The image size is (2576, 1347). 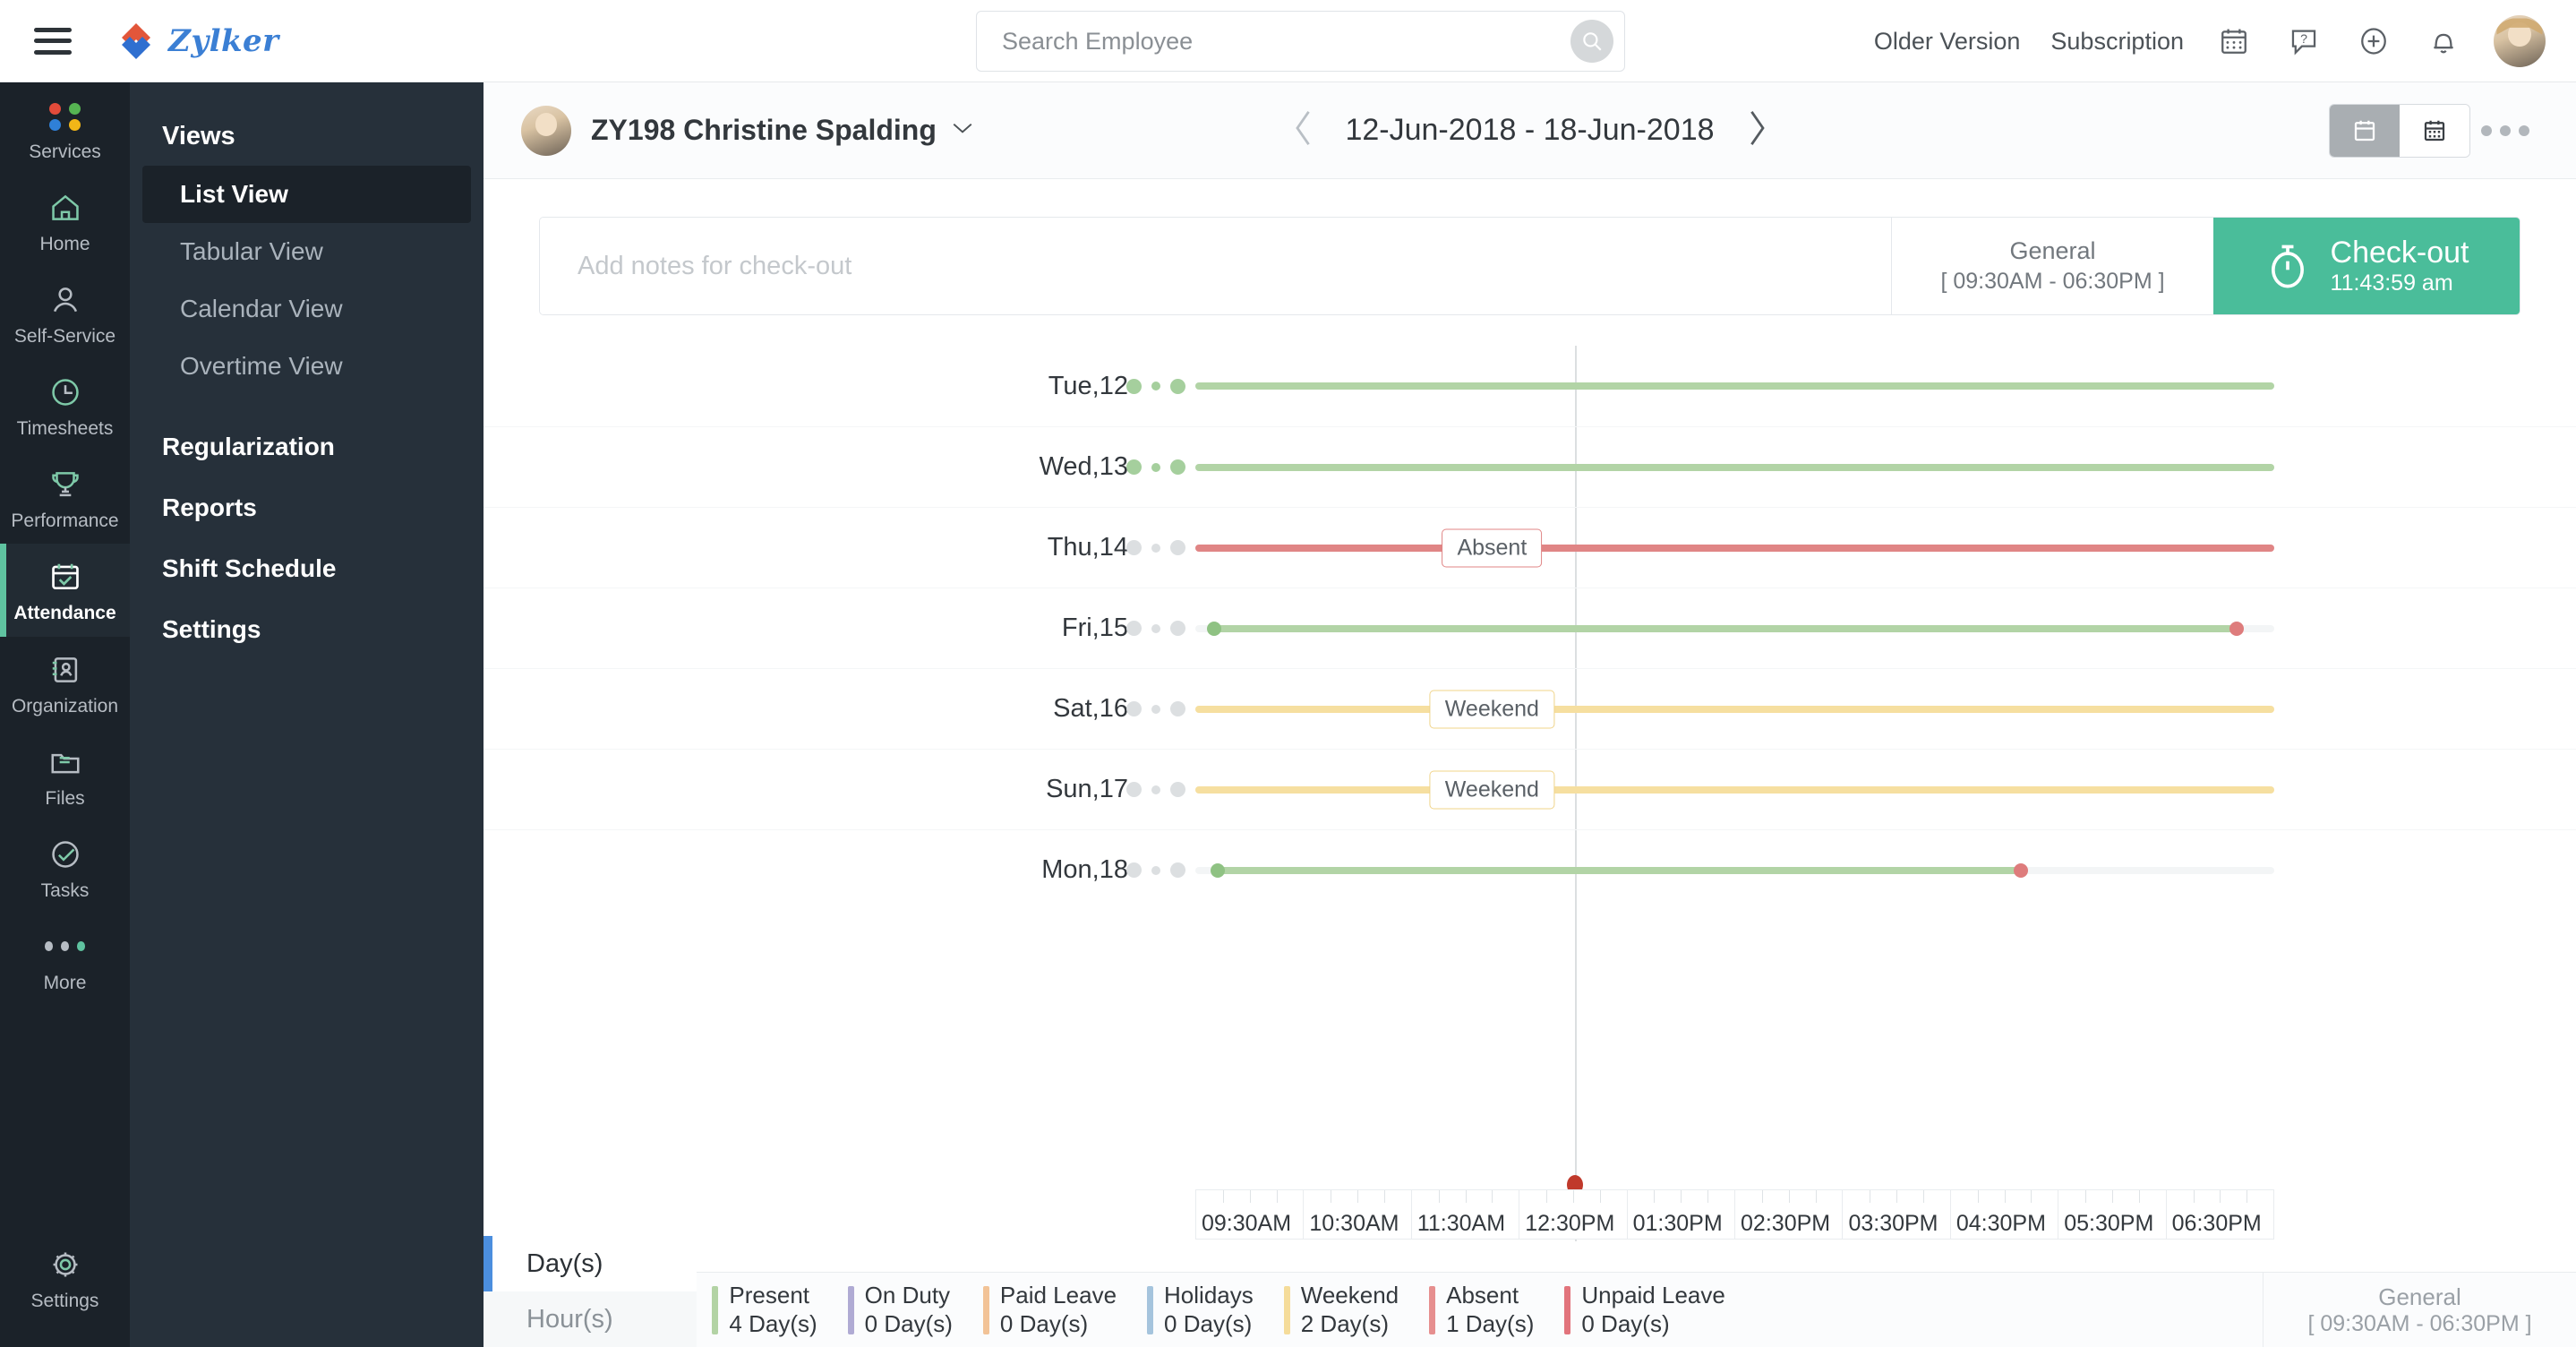 I want to click on employee-name: ZY198 Christine Spalding, so click(x=764, y=130).